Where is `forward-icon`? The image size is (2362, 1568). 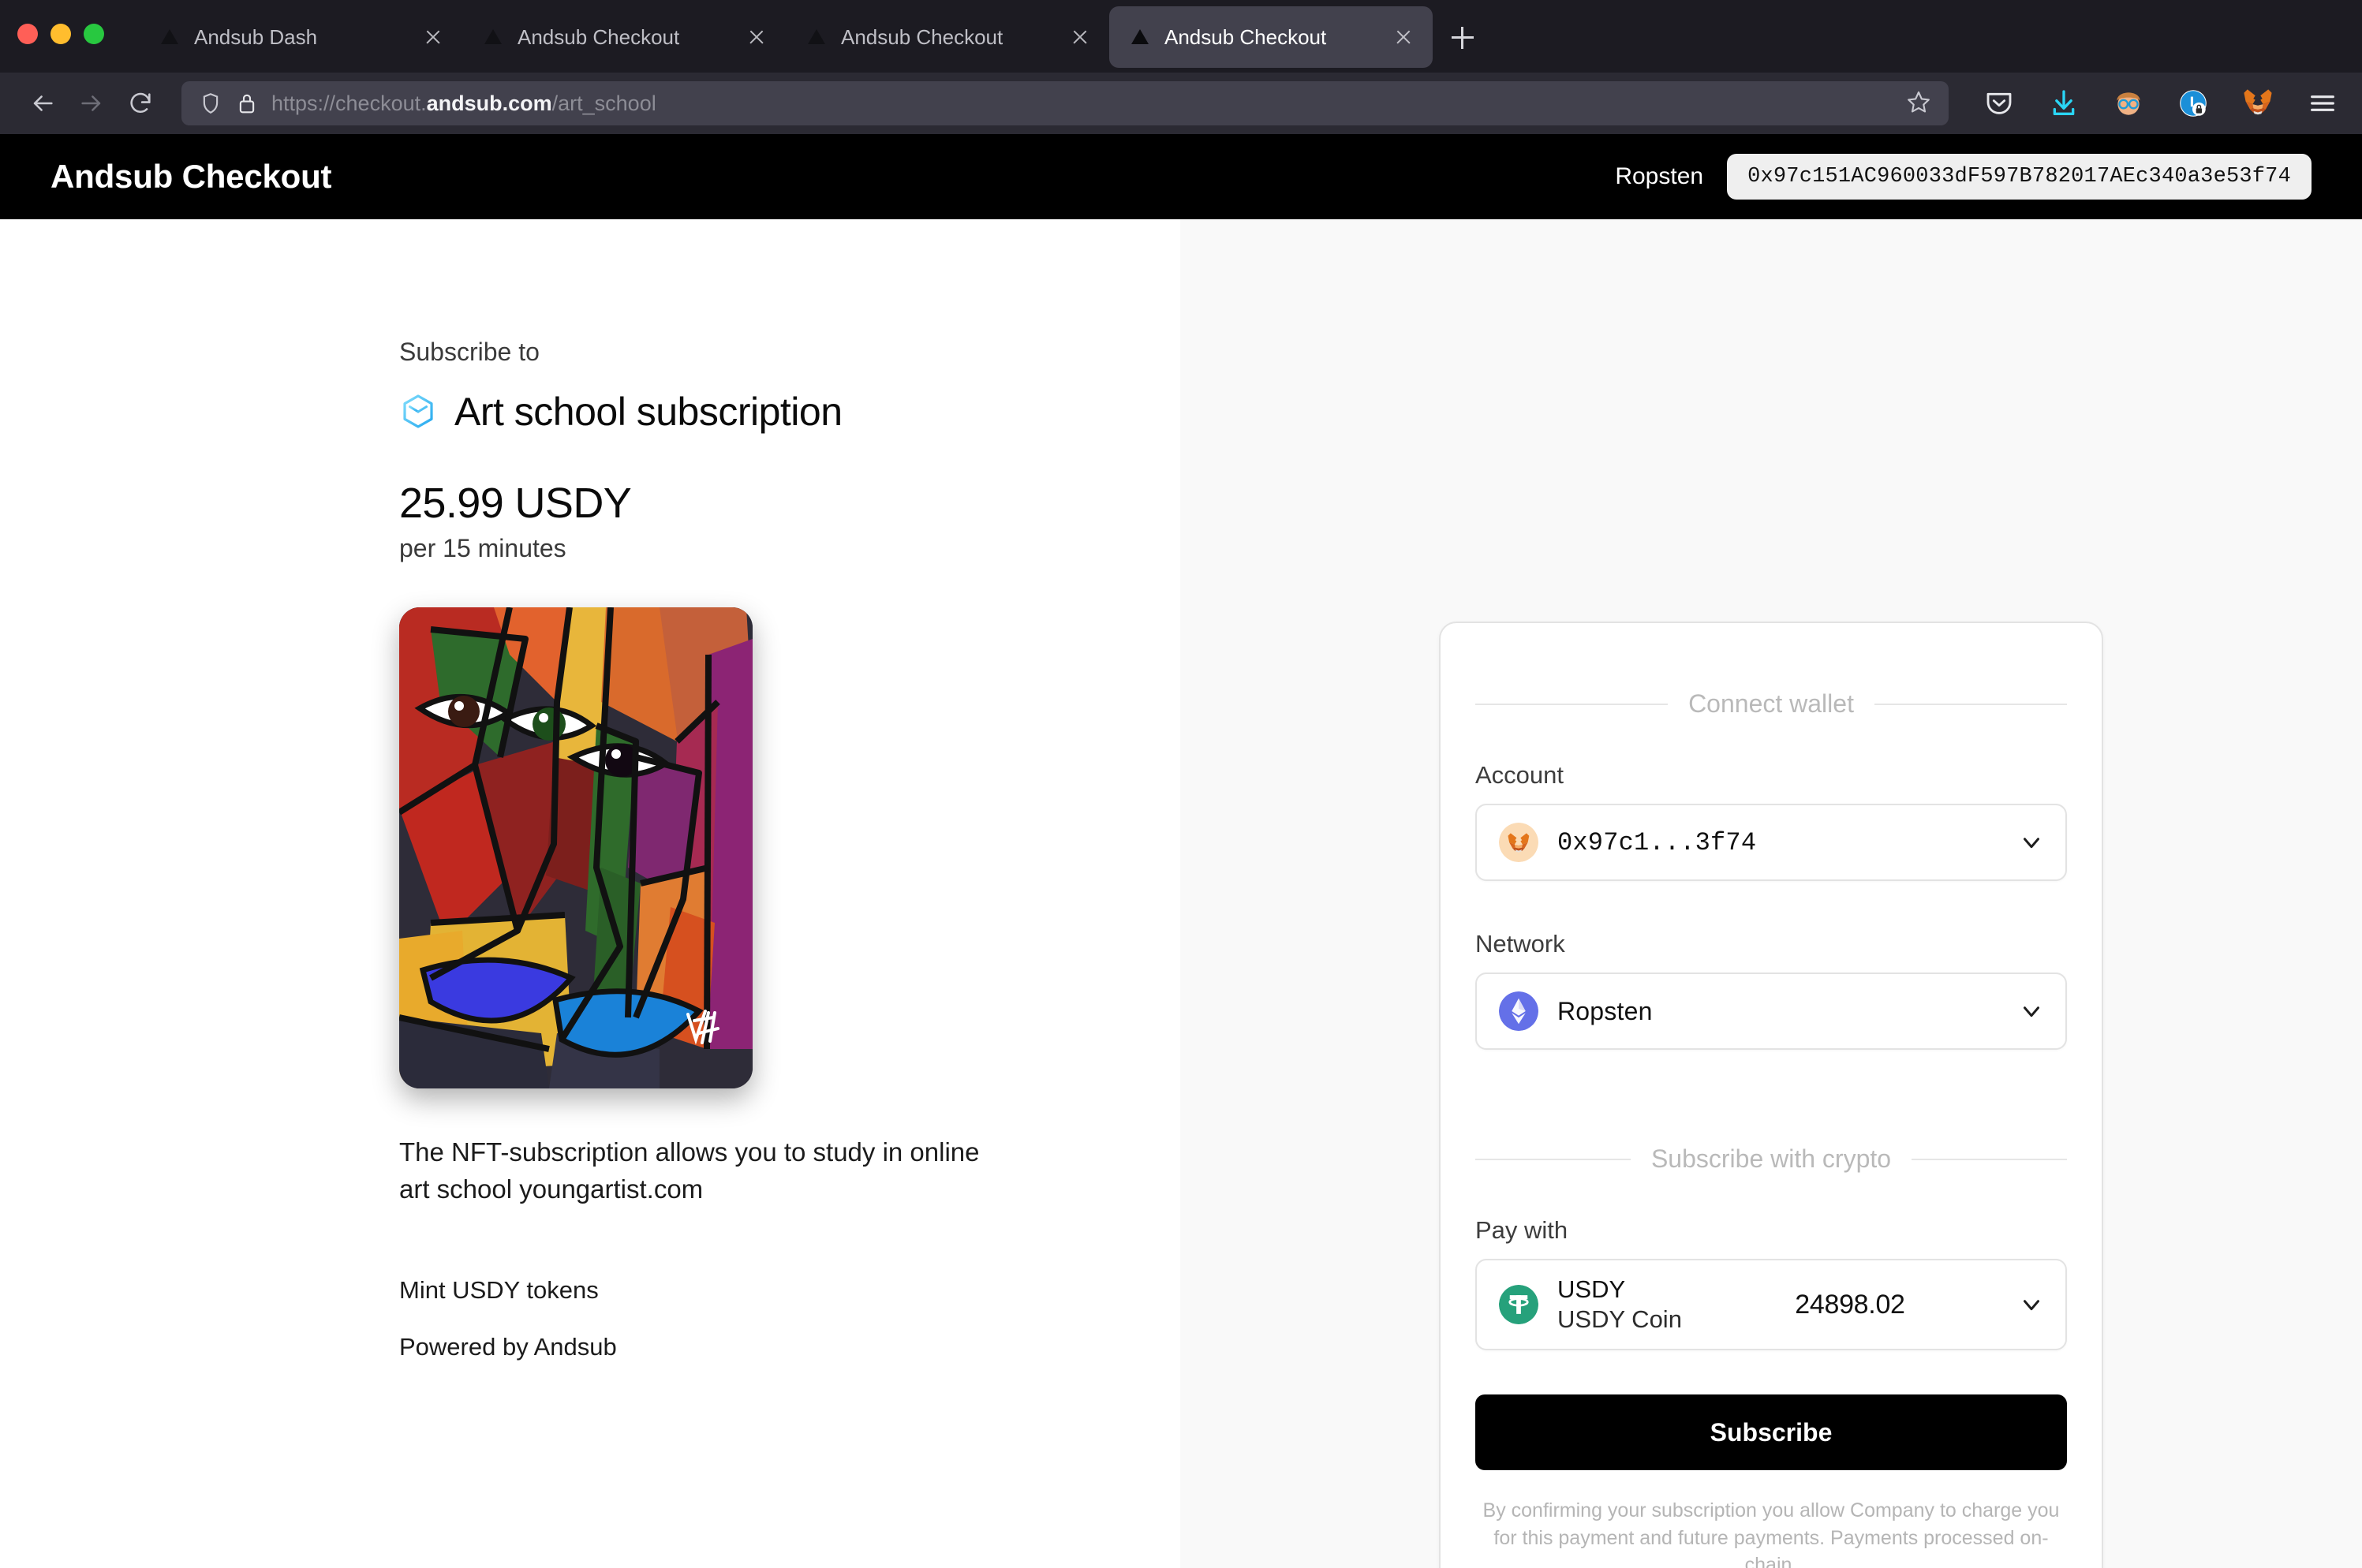
forward-icon is located at coordinates (91, 103).